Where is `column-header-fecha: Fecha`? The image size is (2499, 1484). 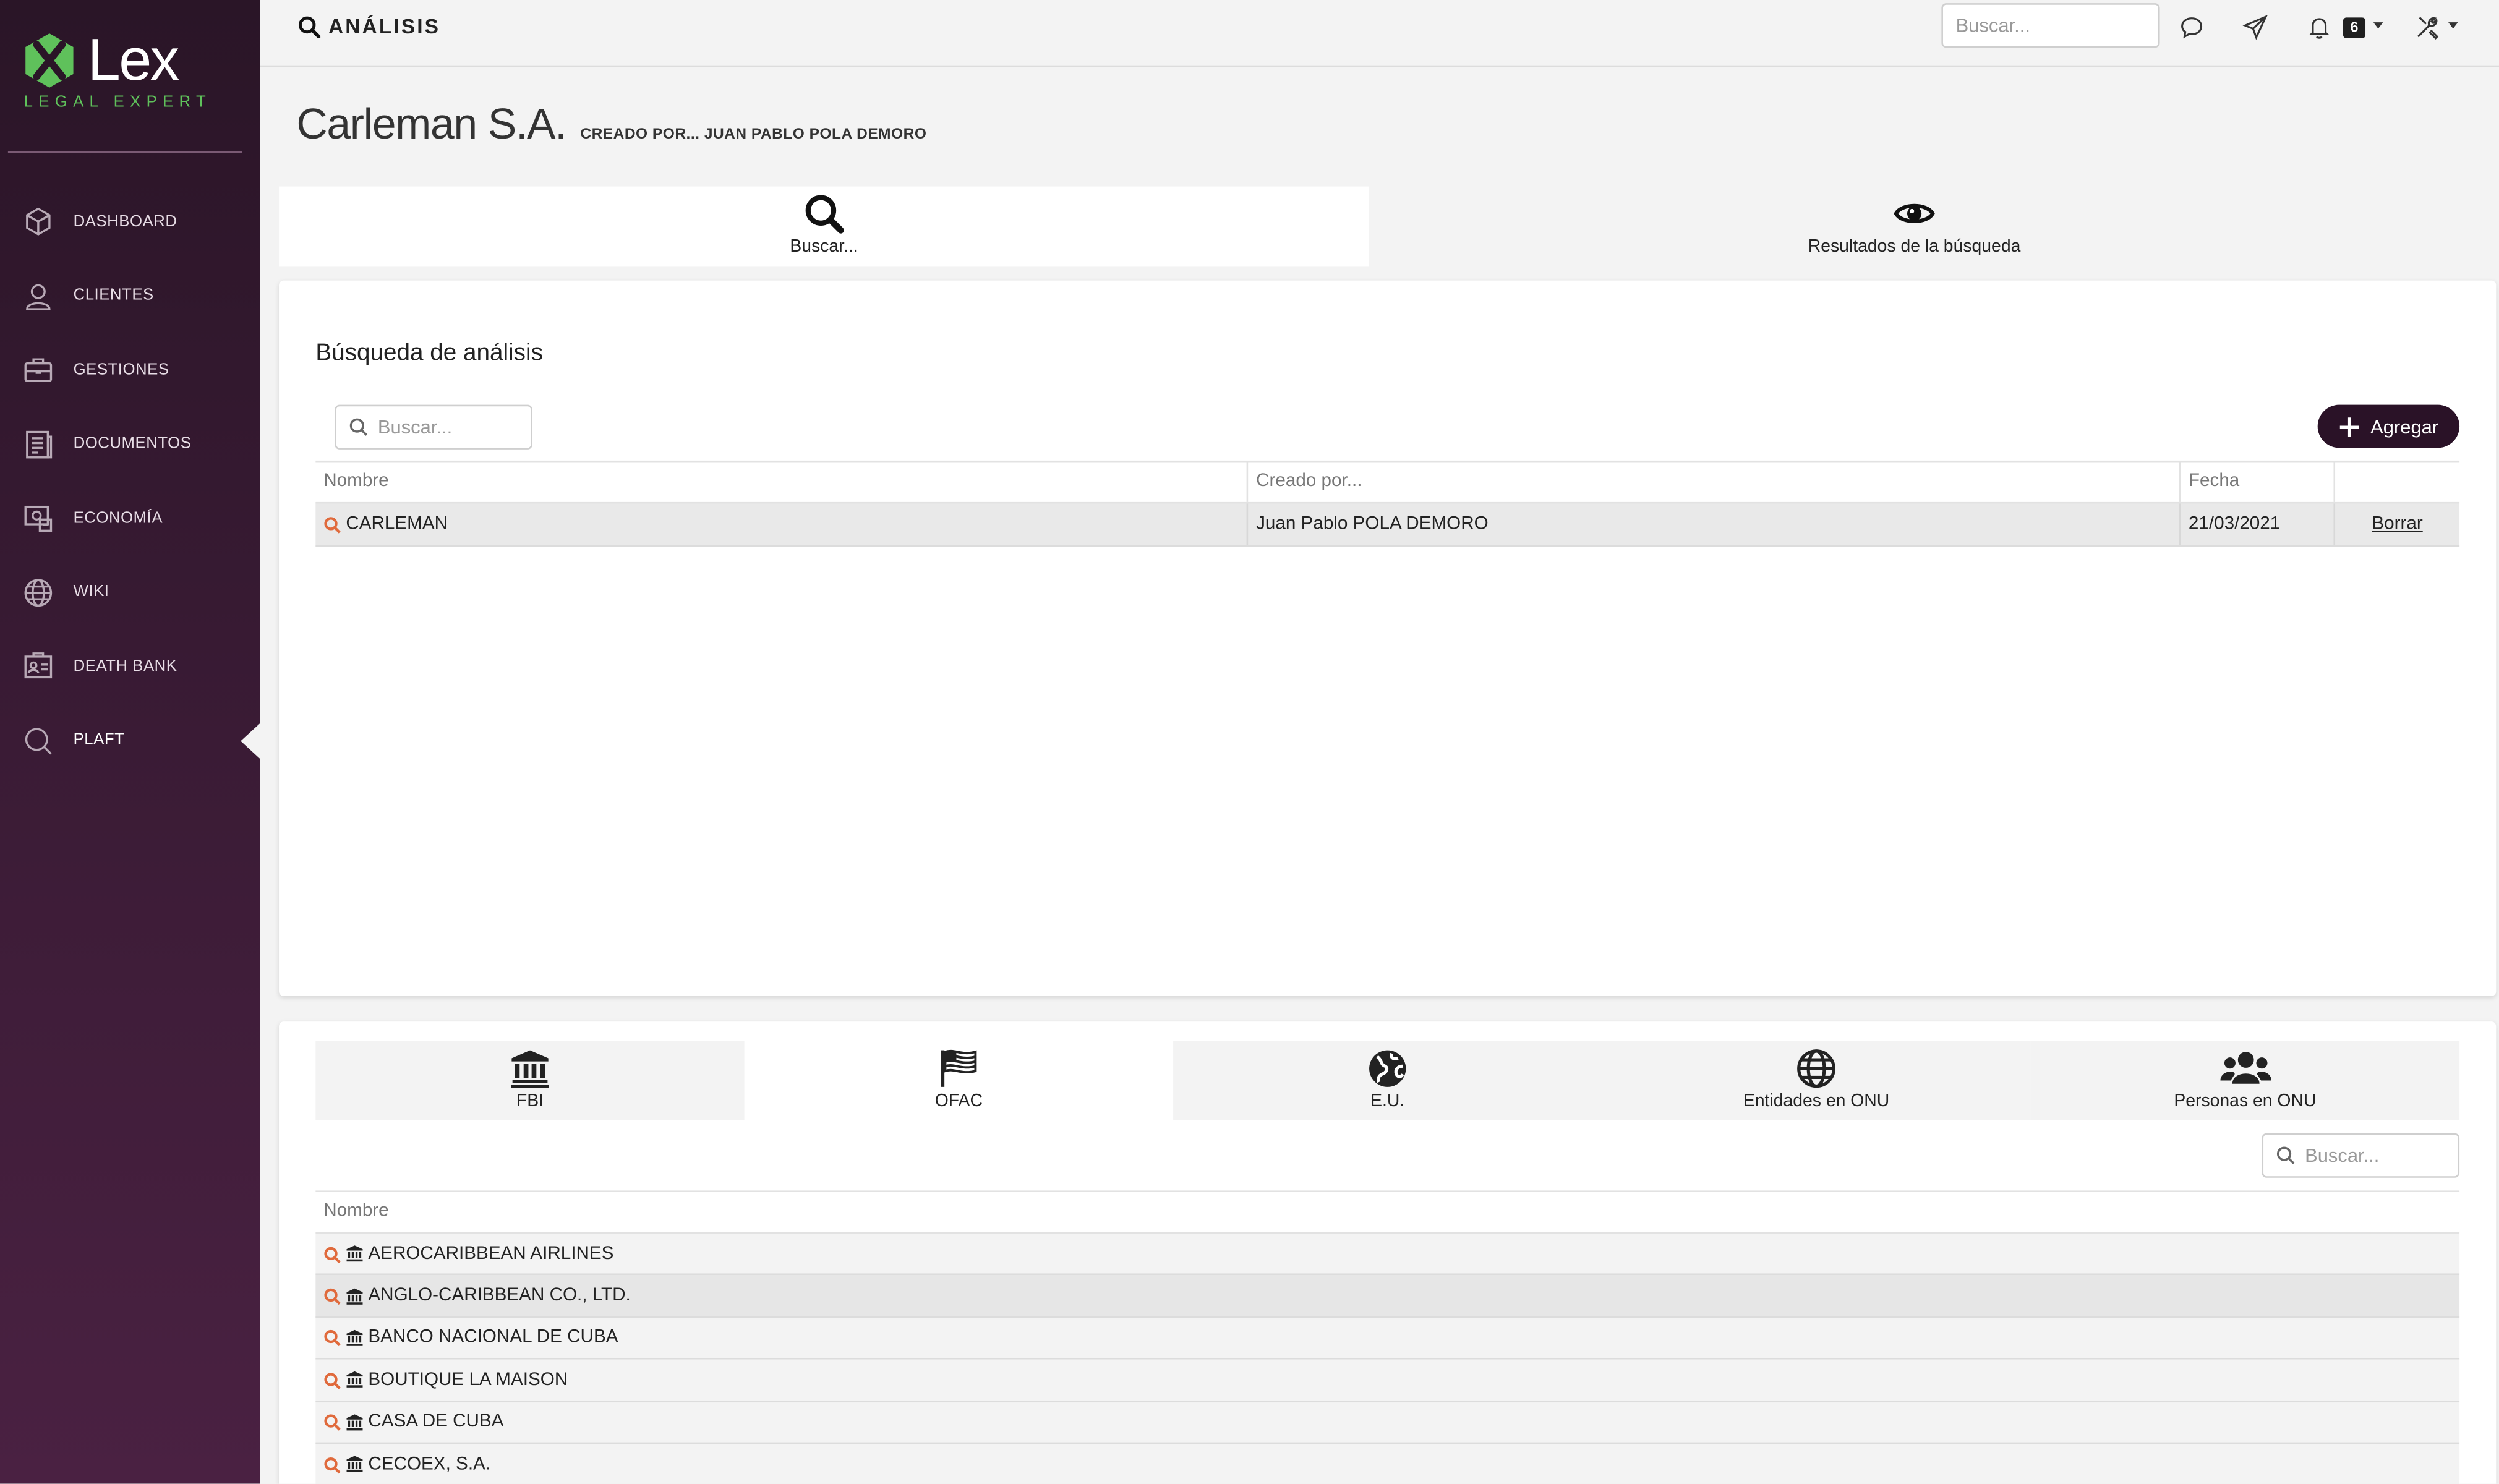
column-header-fecha: Fecha is located at coordinates (2258, 482).